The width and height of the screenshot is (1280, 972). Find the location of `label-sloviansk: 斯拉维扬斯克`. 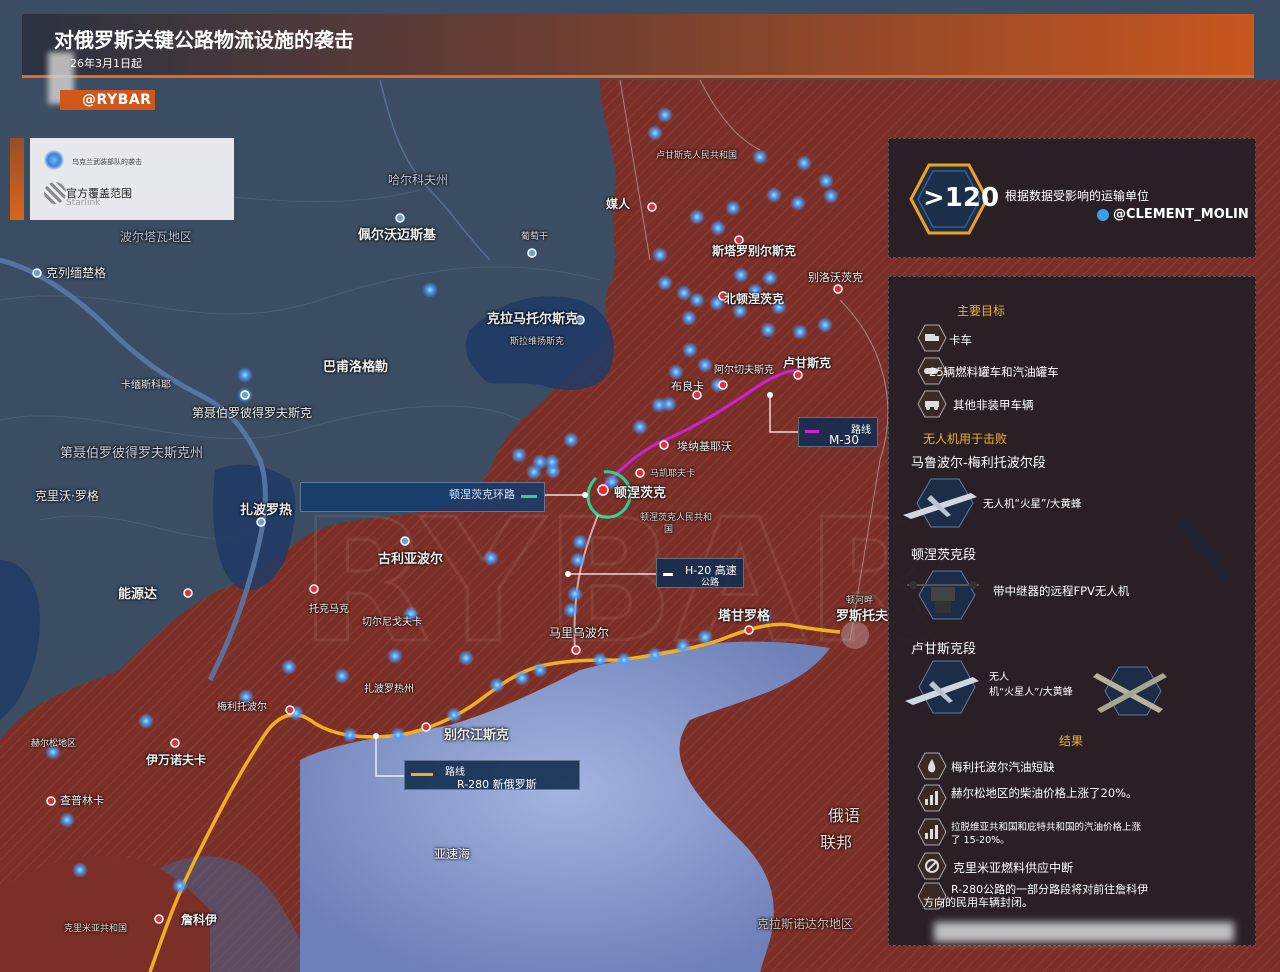

label-sloviansk: 斯拉维扬斯克 is located at coordinates (537, 342).